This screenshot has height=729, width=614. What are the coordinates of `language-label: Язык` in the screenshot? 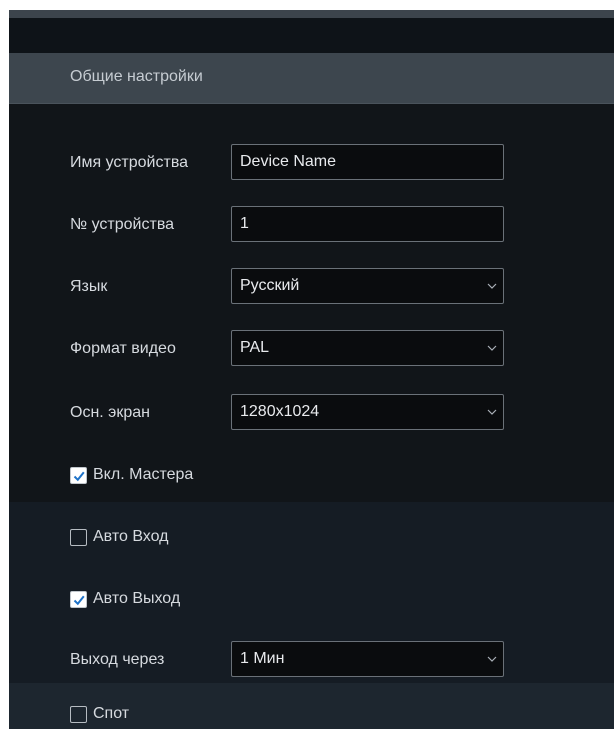 It's located at (89, 286).